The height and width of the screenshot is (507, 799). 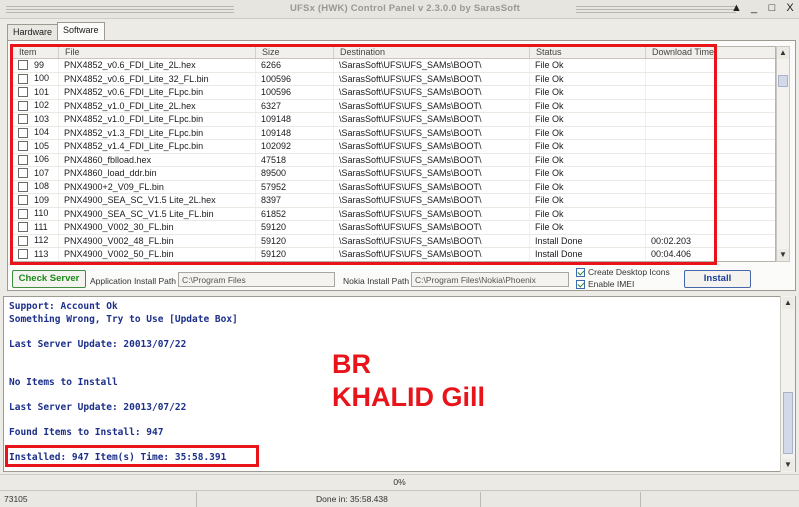 I want to click on log-scrollbar: ▲ ▼, so click(x=787, y=384).